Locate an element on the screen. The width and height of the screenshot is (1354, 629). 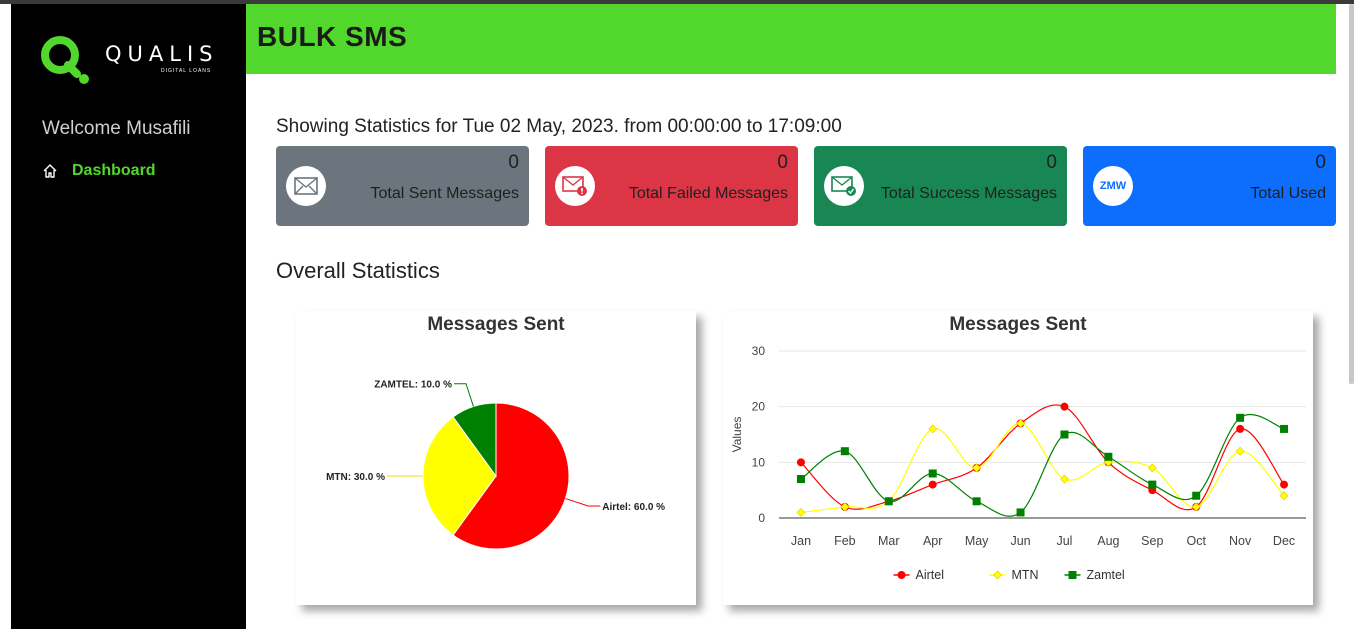
series-line-zamtel is located at coordinates (1042, 465).